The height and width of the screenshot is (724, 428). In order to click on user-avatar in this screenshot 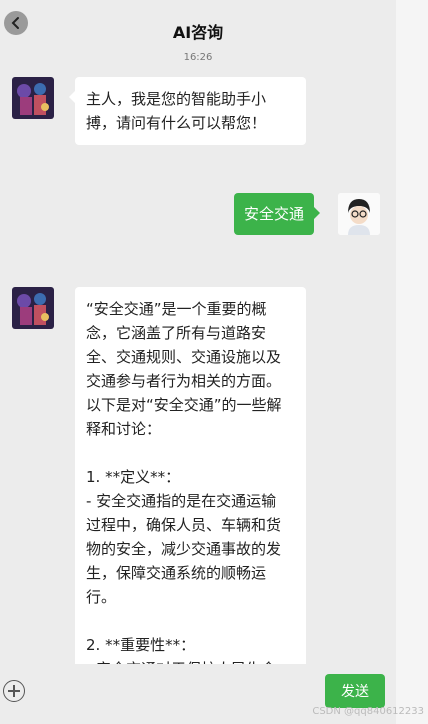, I will do `click(359, 214)`.